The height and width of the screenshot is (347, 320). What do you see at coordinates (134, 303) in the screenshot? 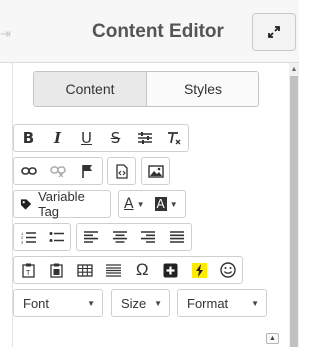
I see `size-select-value: Size` at bounding box center [134, 303].